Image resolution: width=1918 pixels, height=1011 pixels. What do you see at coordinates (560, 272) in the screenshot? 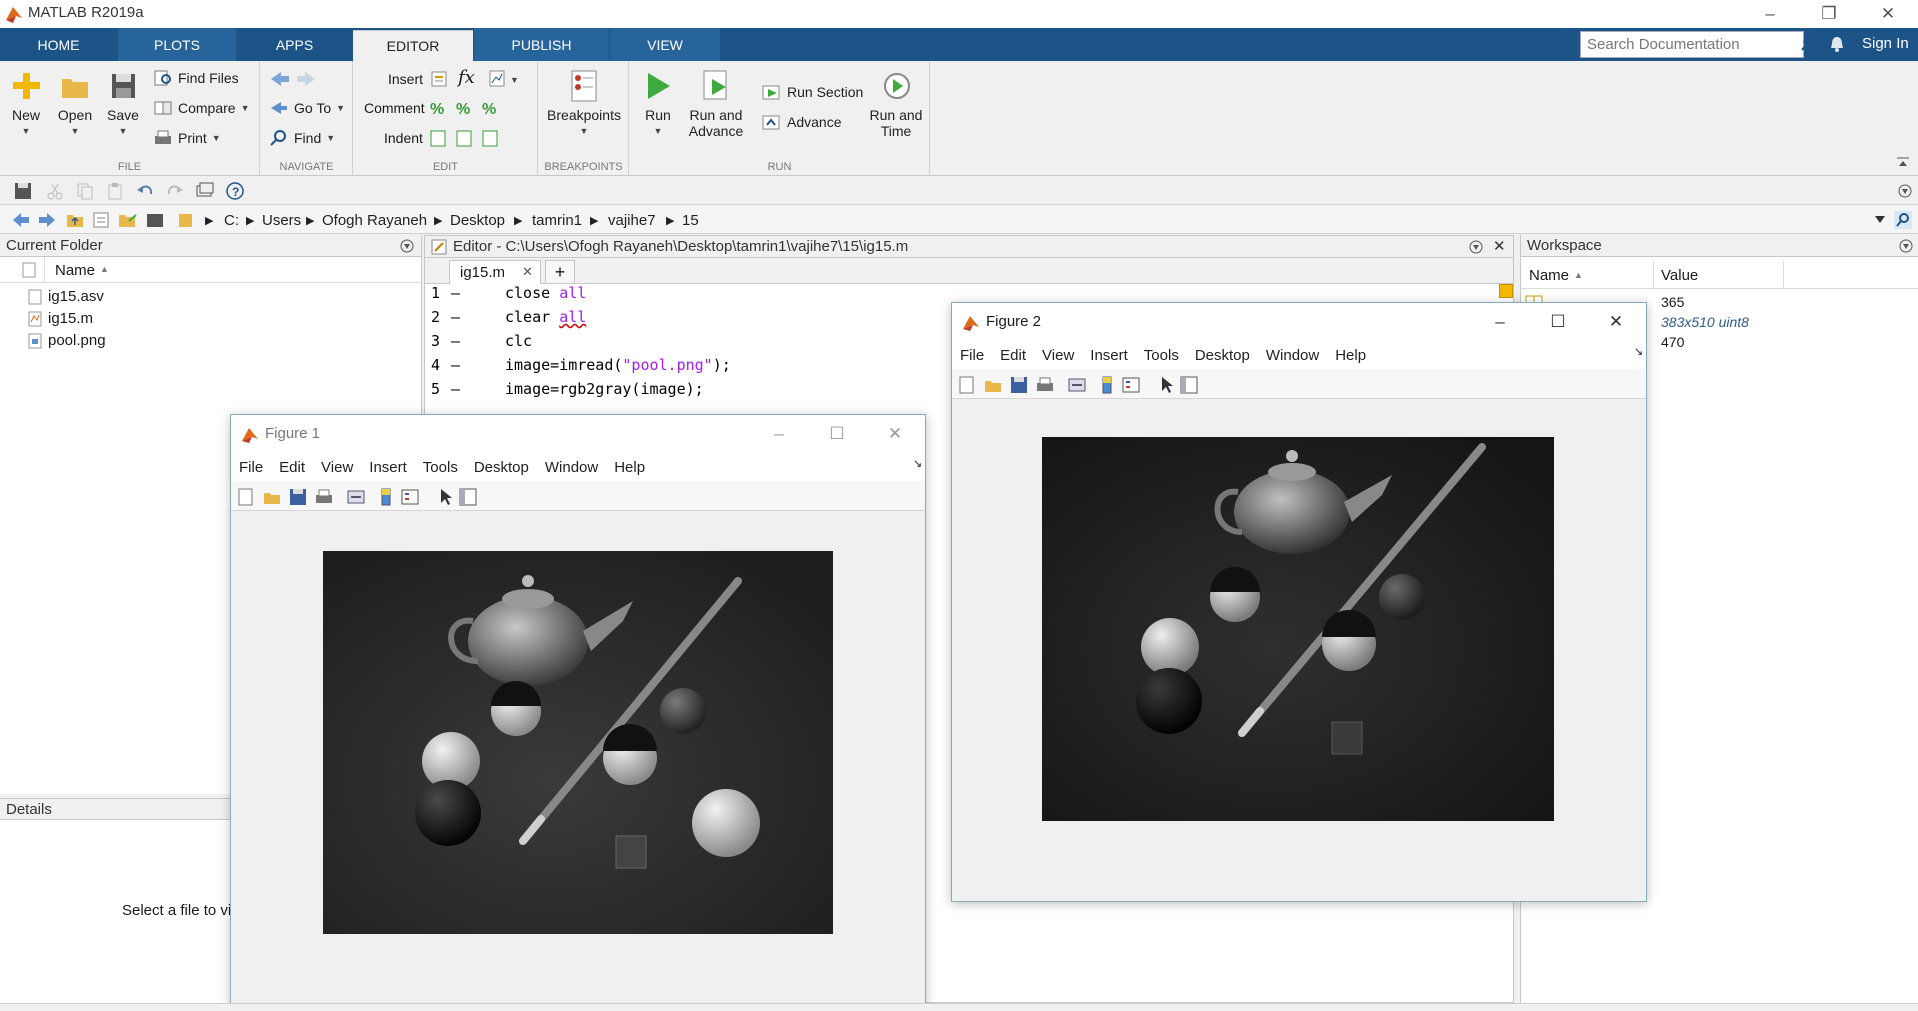
I see `new-tab-plus-icon: +` at bounding box center [560, 272].